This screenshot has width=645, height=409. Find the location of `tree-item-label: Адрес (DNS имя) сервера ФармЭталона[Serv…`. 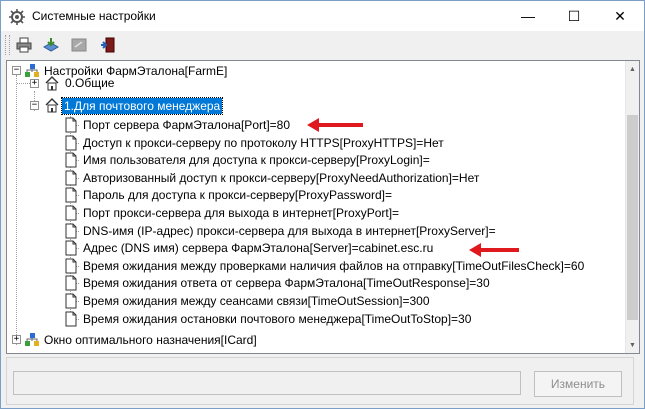

tree-item-label: Адрес (DNS имя) сервера ФармЭталона[Serv… is located at coordinates (258, 248).